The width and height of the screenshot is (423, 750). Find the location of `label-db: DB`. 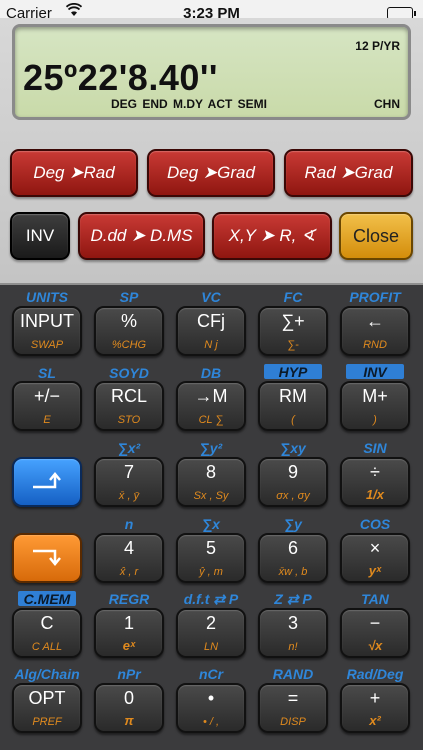

label-db: DB is located at coordinates (211, 373).